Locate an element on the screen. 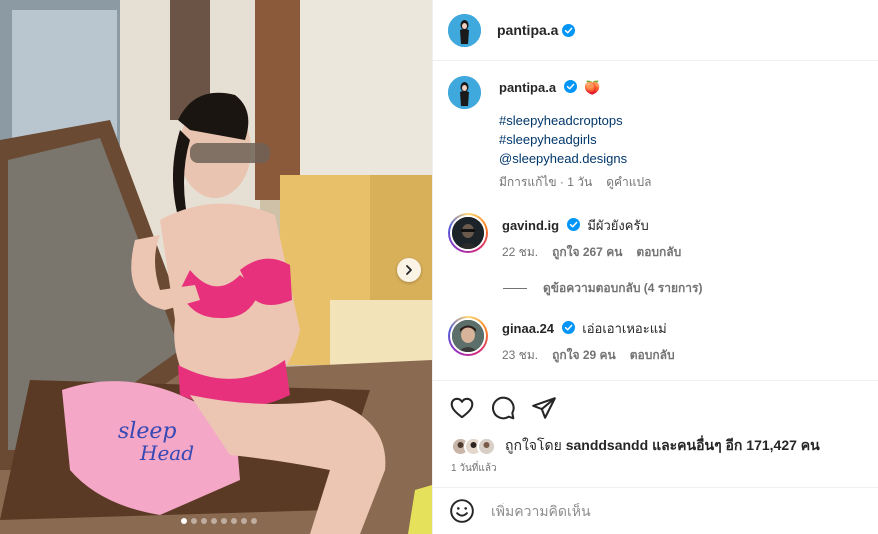 Image resolution: width=878 pixels, height=534 pixels. comment-age: 22 ชม. is located at coordinates (520, 252).